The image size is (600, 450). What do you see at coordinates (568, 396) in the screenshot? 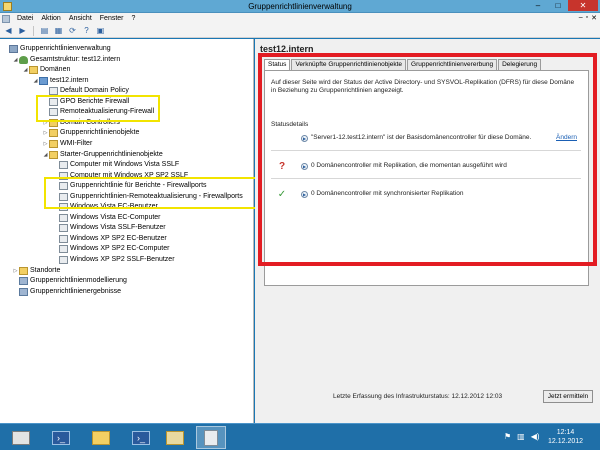
I see `detect-now-button: Jetzt ermitteln` at bounding box center [568, 396].